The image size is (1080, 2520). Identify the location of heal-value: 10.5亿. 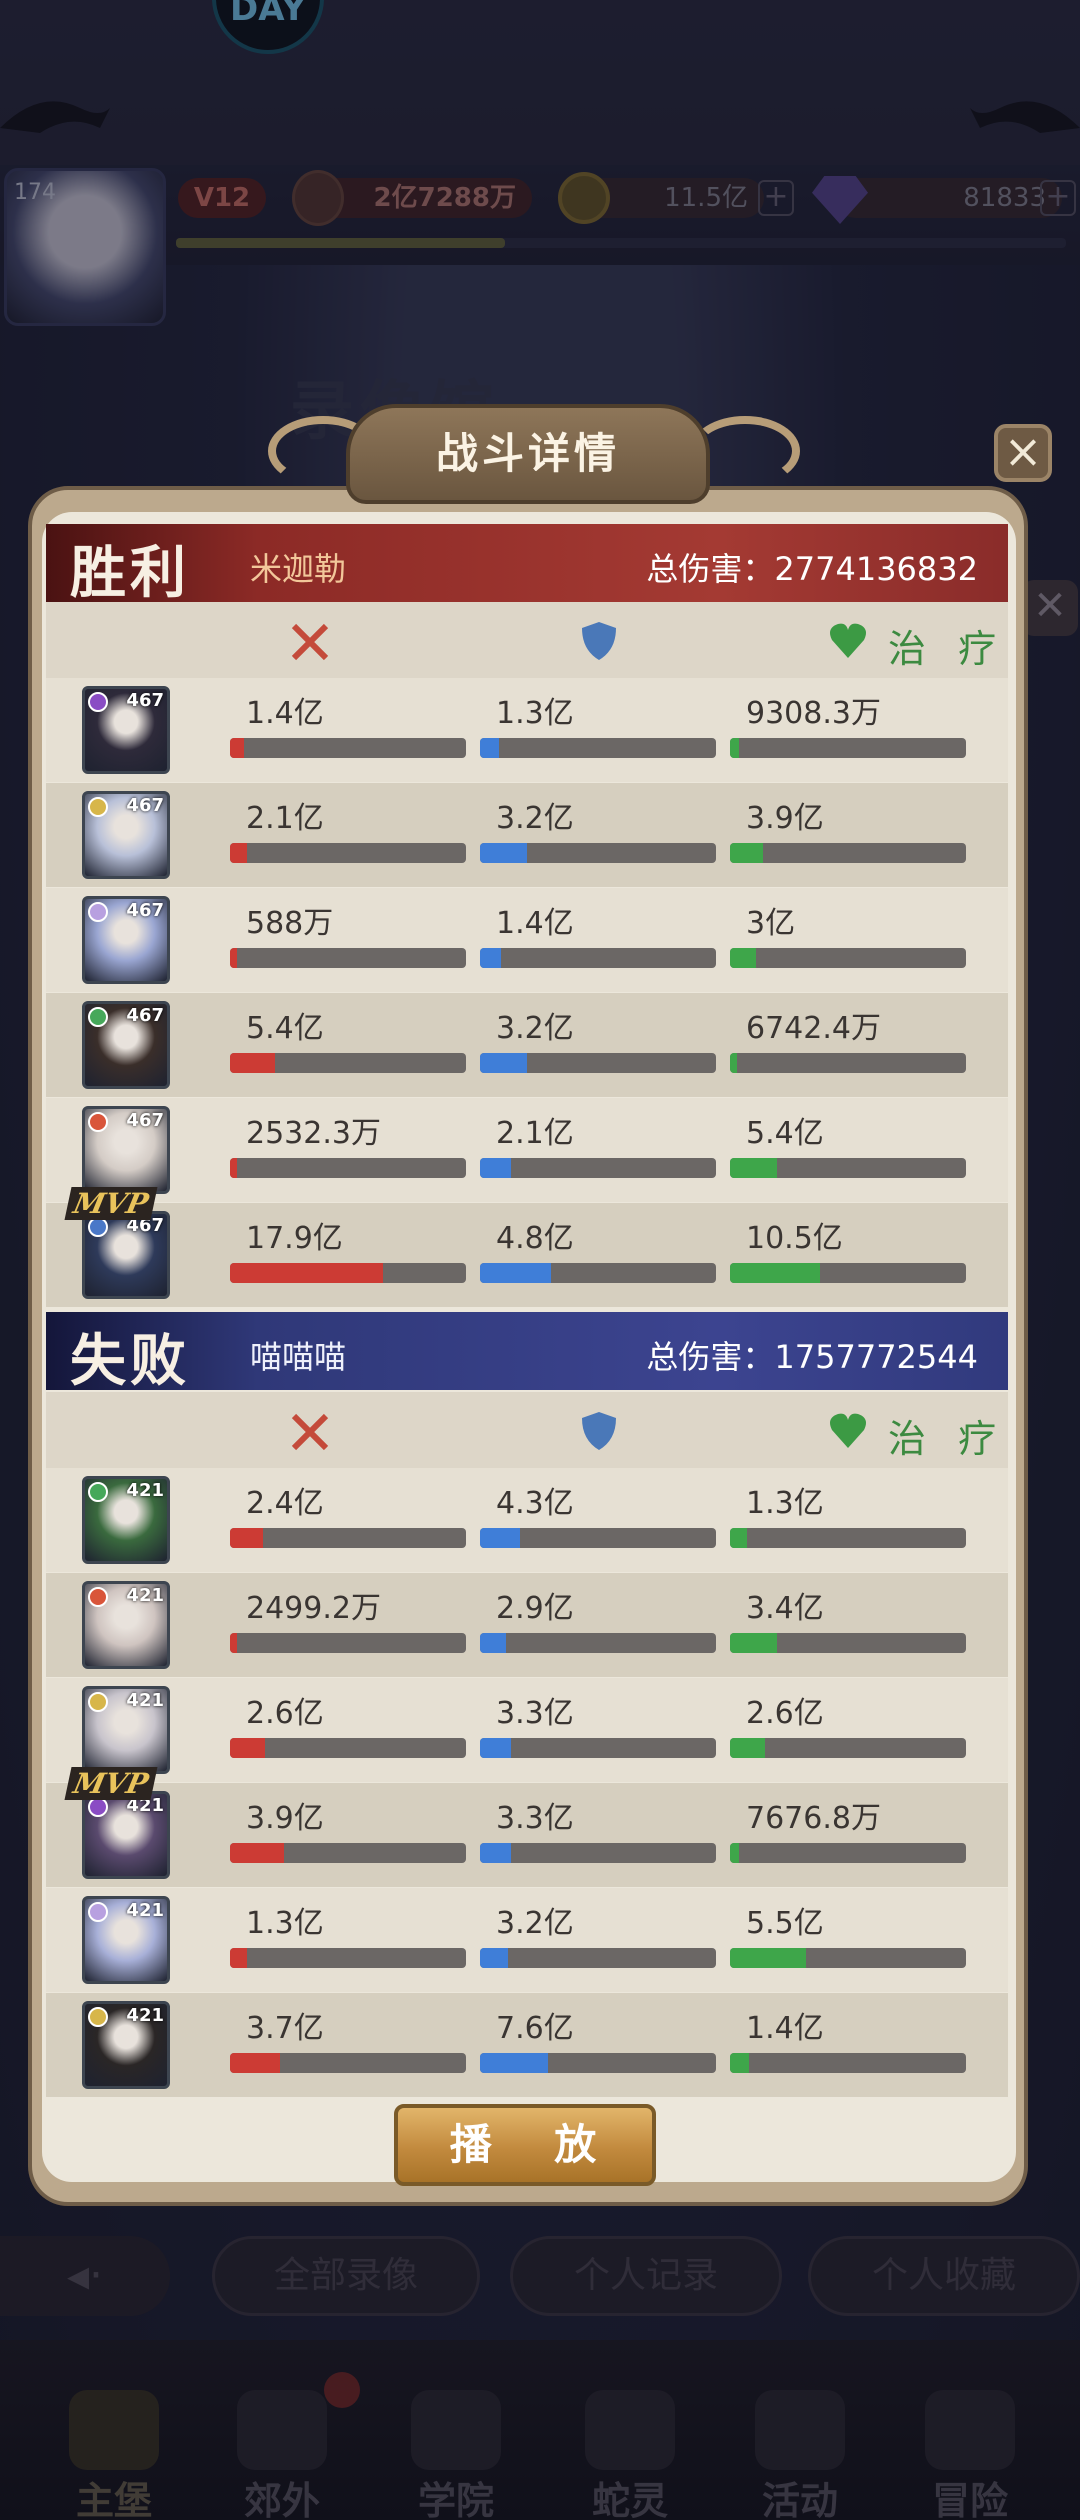
(794, 1238).